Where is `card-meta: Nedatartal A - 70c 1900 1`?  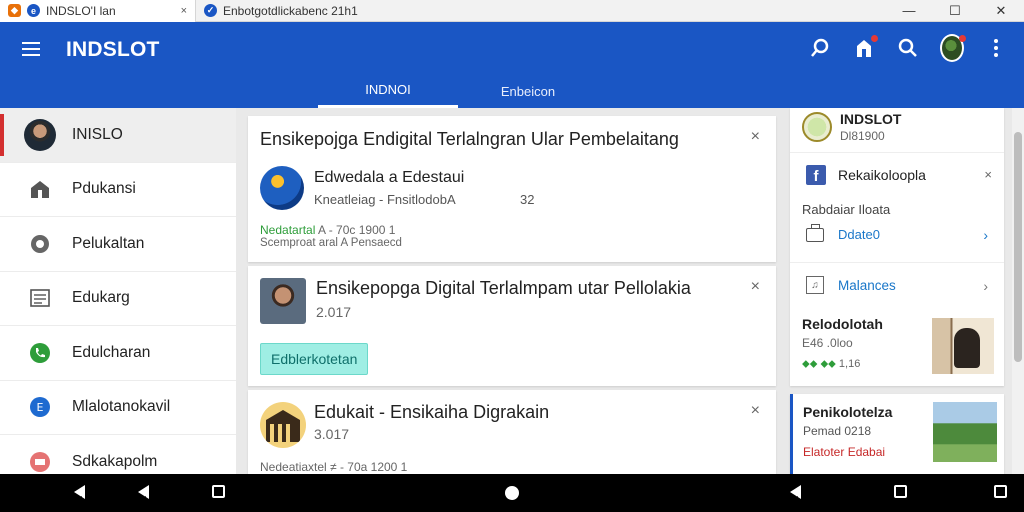 card-meta: Nedatartal A - 70c 1900 1 is located at coordinates (327, 230).